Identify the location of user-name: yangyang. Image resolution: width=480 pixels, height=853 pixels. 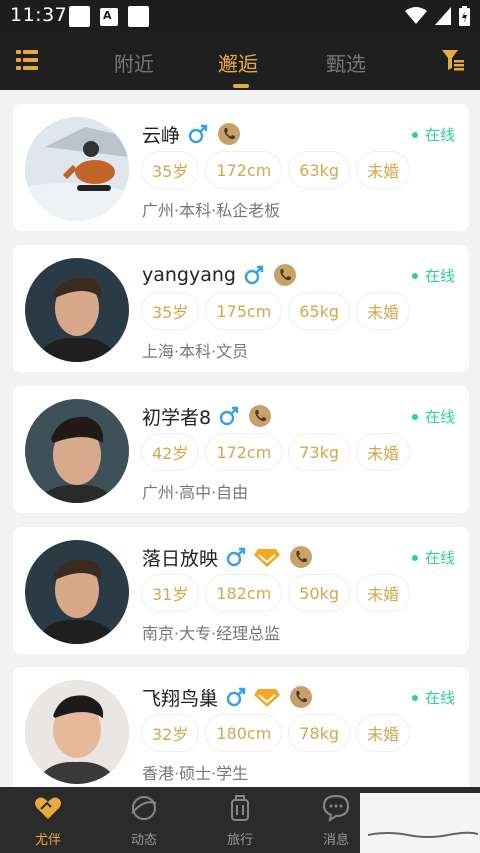
(189, 275).